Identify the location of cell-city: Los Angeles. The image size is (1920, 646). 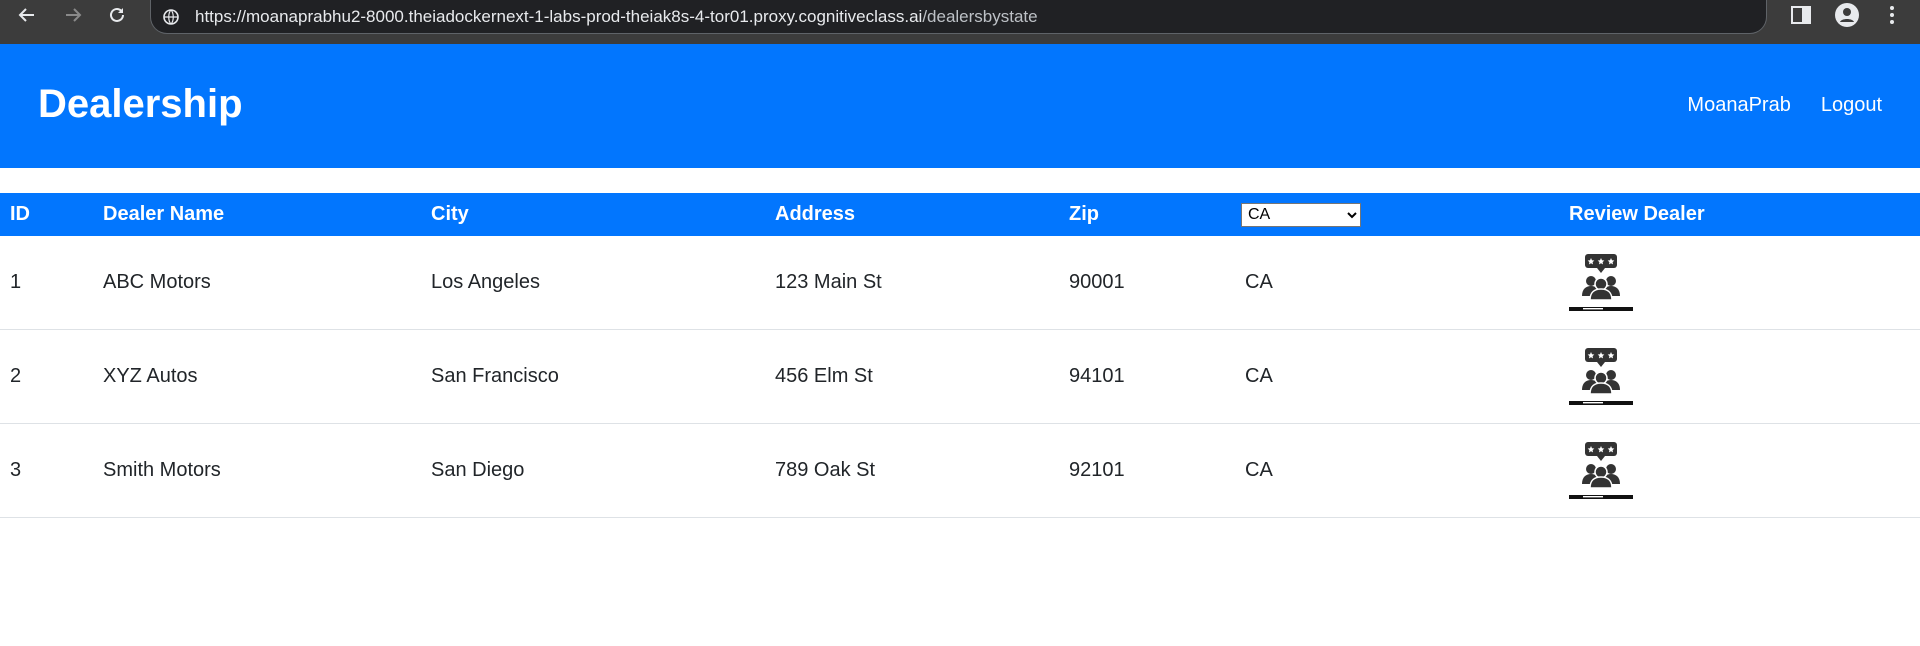
(593, 283).